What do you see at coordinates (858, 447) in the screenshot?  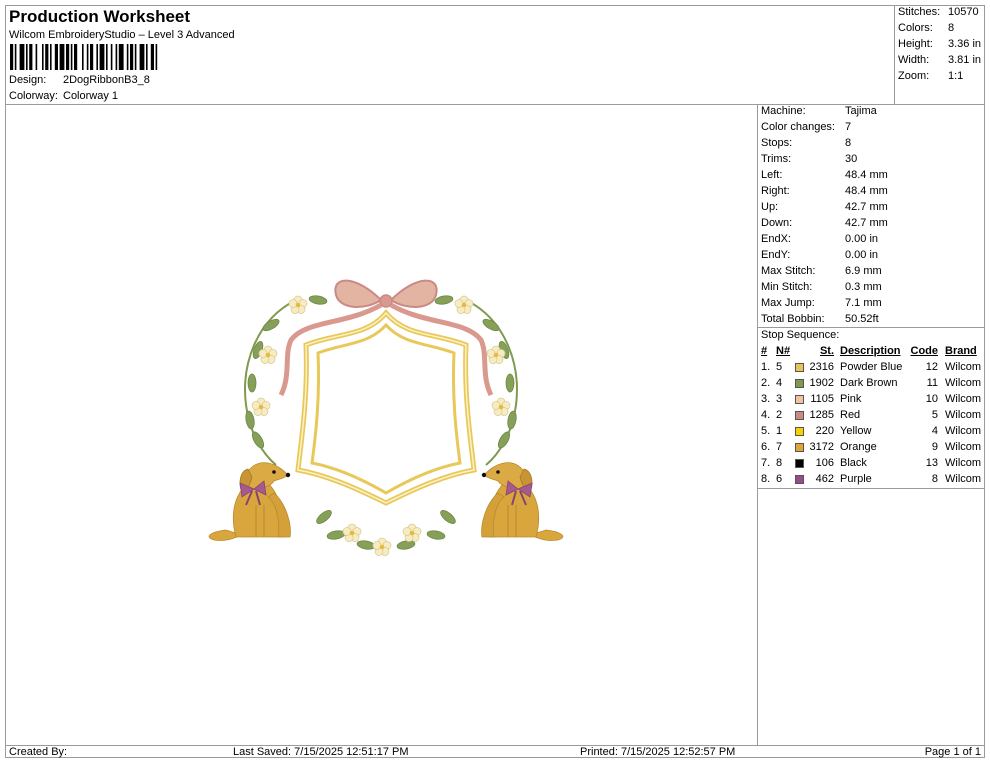 I see `stop-description: Orange` at bounding box center [858, 447].